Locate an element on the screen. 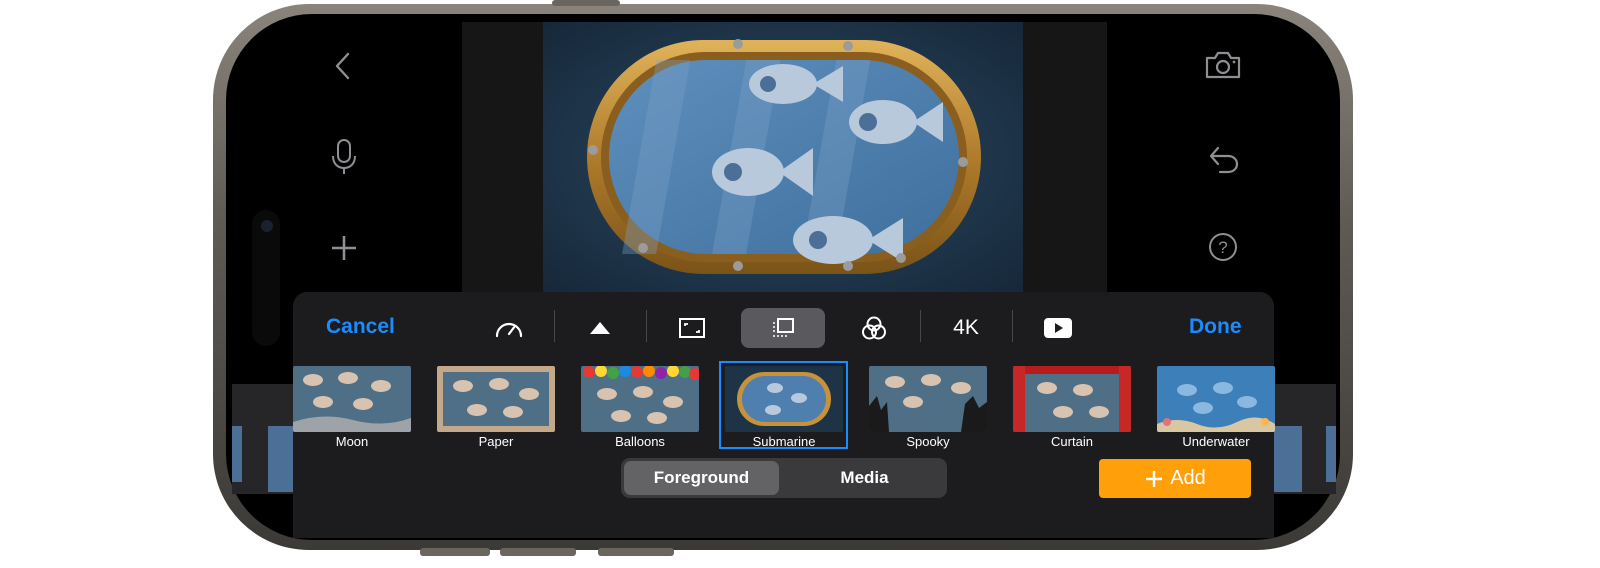 The width and height of the screenshot is (1600, 568). filters-button is located at coordinates (874, 328).